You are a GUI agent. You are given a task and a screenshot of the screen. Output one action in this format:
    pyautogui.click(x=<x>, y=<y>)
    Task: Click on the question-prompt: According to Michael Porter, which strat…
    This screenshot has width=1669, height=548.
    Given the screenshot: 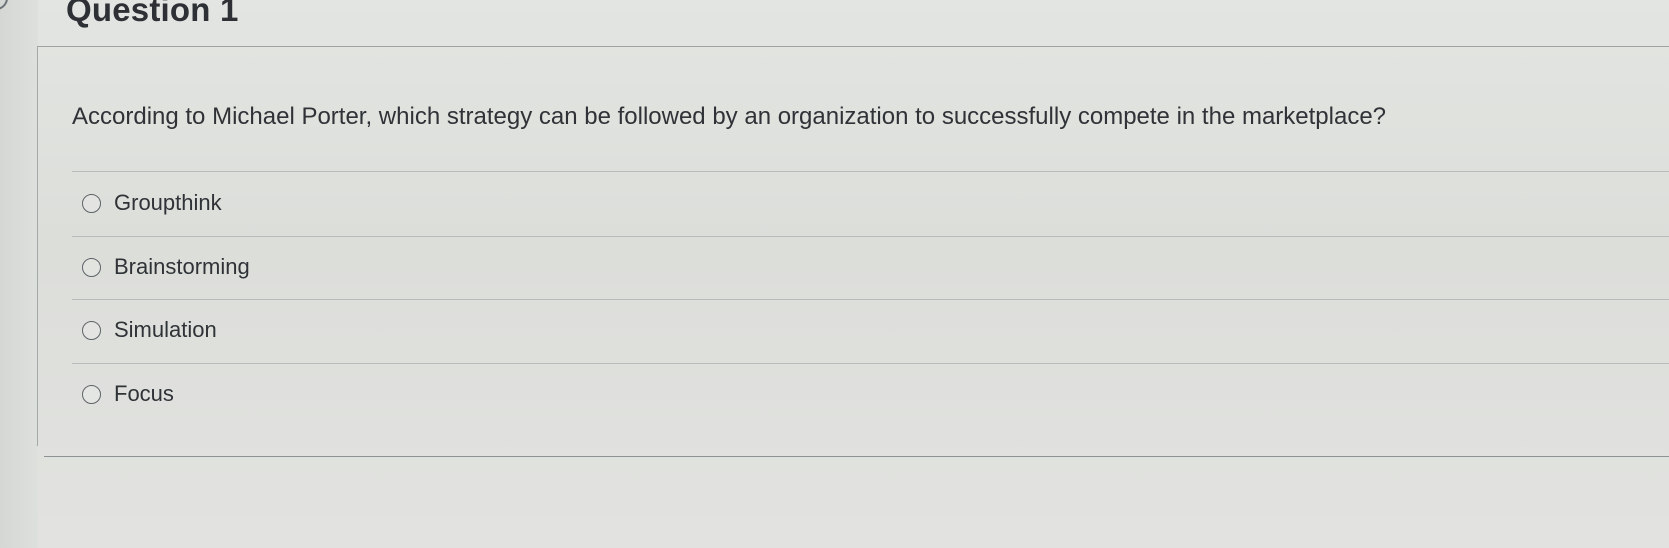 What is the action you would take?
    pyautogui.click(x=729, y=116)
    